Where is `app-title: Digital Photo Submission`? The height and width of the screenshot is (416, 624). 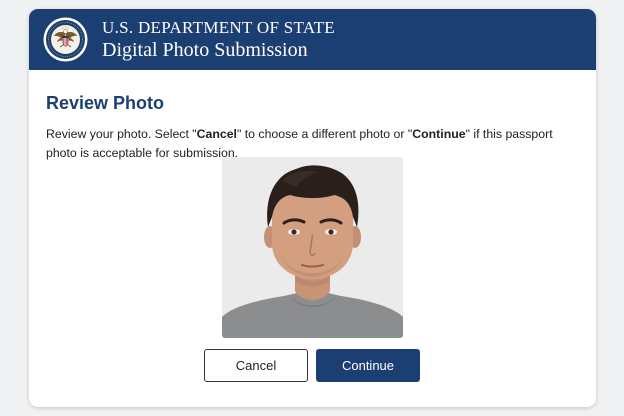 app-title: Digital Photo Submission is located at coordinates (205, 50).